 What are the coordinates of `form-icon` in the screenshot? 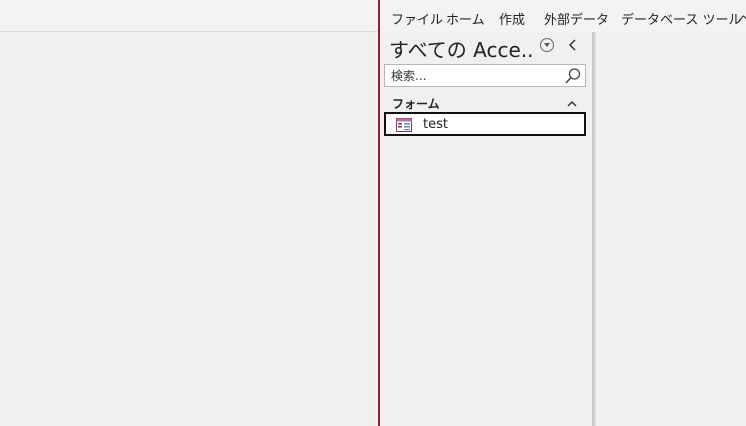 It's located at (404, 124).